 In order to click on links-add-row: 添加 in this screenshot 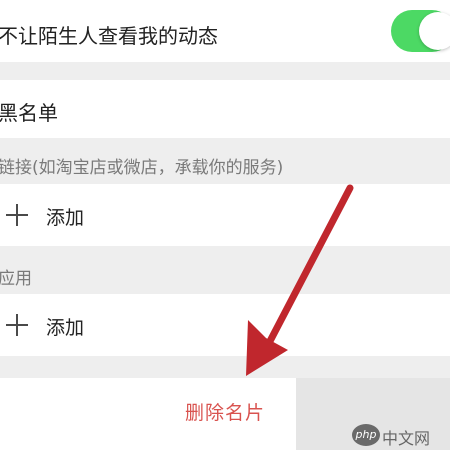, I will do `click(225, 215)`.